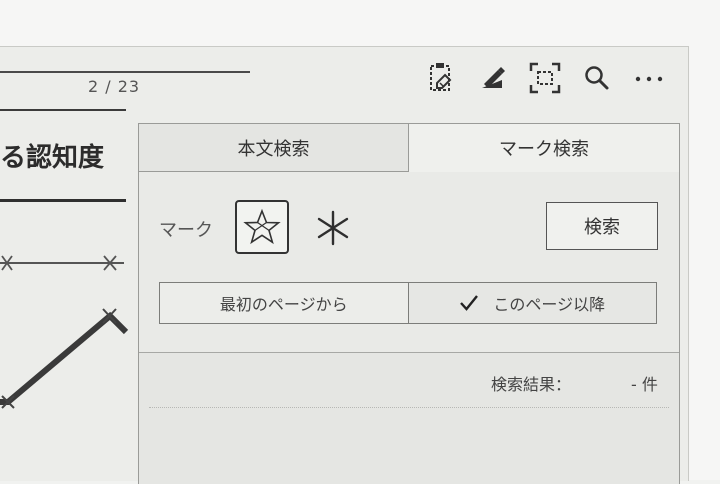 This screenshot has width=720, height=484. I want to click on search-icon, so click(597, 78).